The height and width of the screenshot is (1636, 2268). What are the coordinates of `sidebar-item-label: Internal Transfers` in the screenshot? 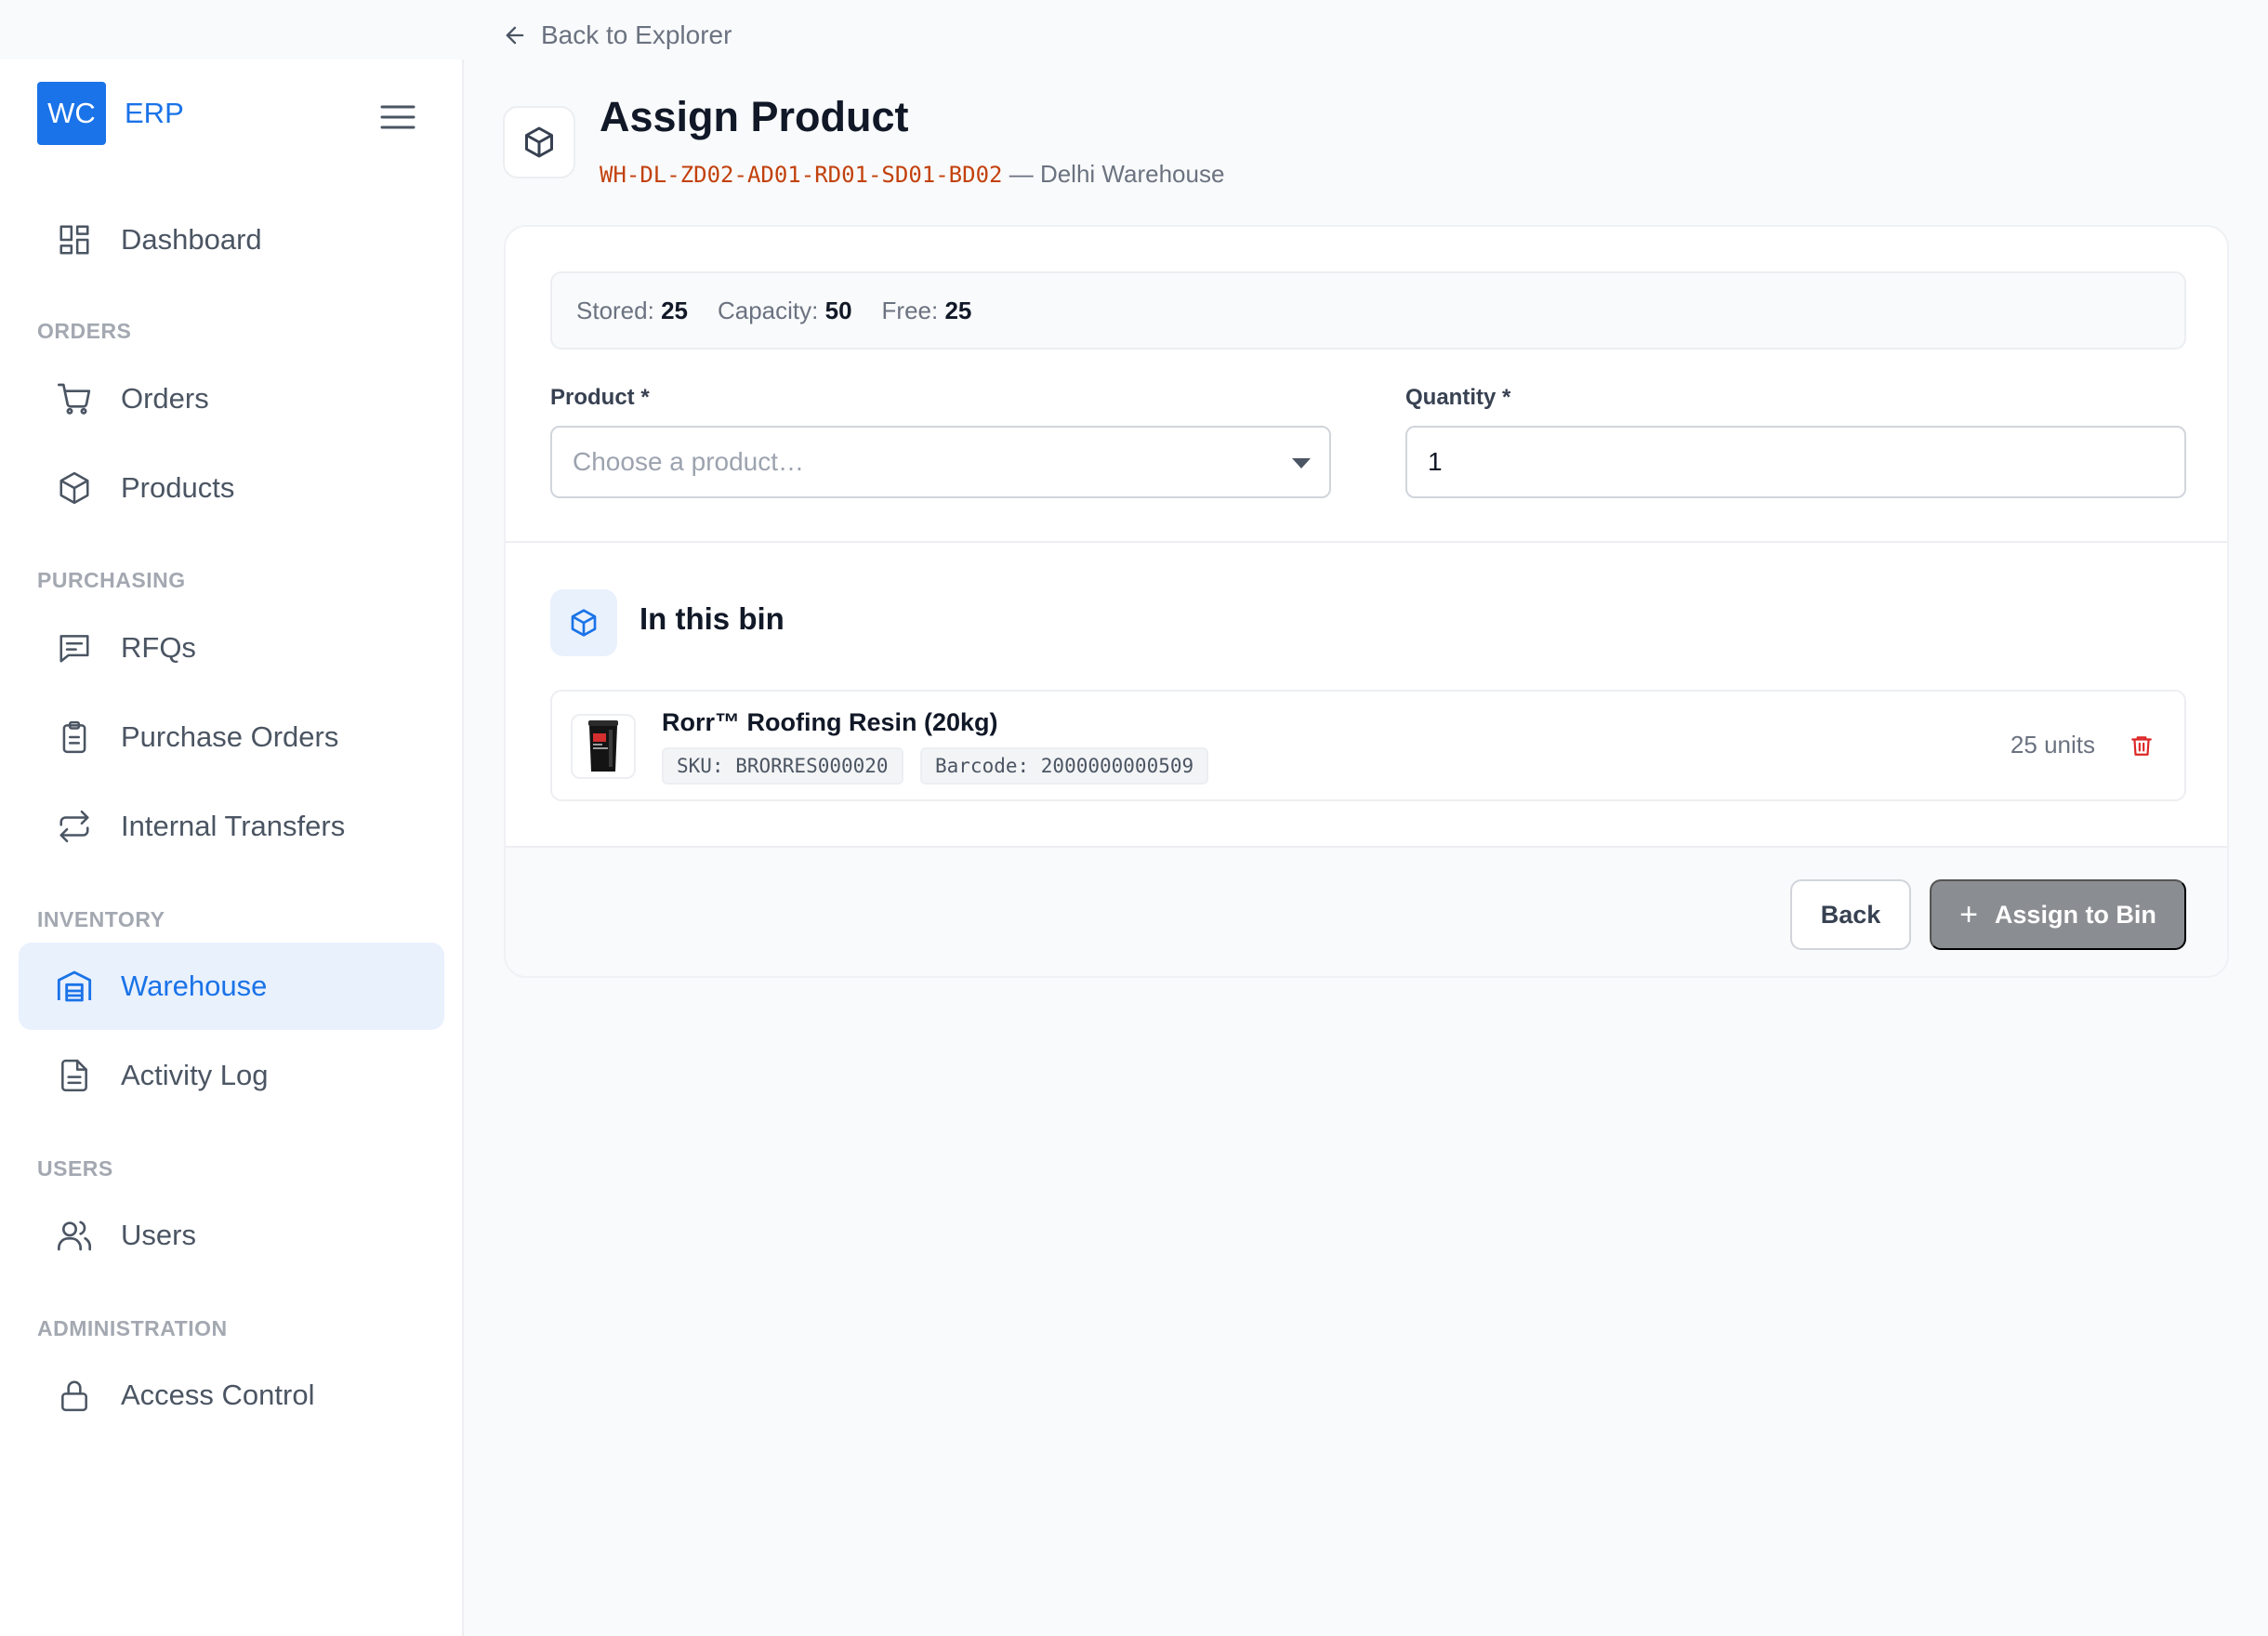 It's located at (233, 826).